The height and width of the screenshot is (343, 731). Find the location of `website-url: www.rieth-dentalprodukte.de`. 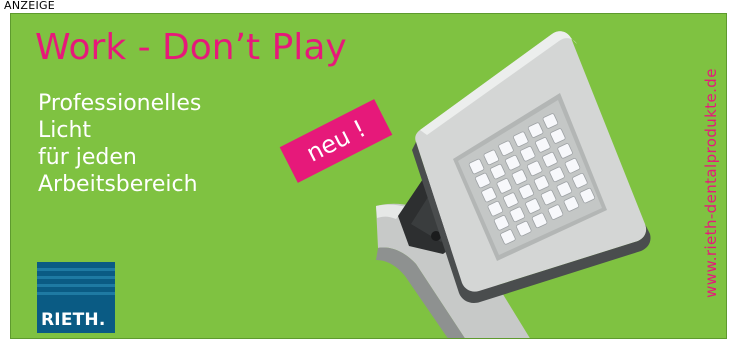

website-url: www.rieth-dentalprodukte.de is located at coordinates (711, 183).